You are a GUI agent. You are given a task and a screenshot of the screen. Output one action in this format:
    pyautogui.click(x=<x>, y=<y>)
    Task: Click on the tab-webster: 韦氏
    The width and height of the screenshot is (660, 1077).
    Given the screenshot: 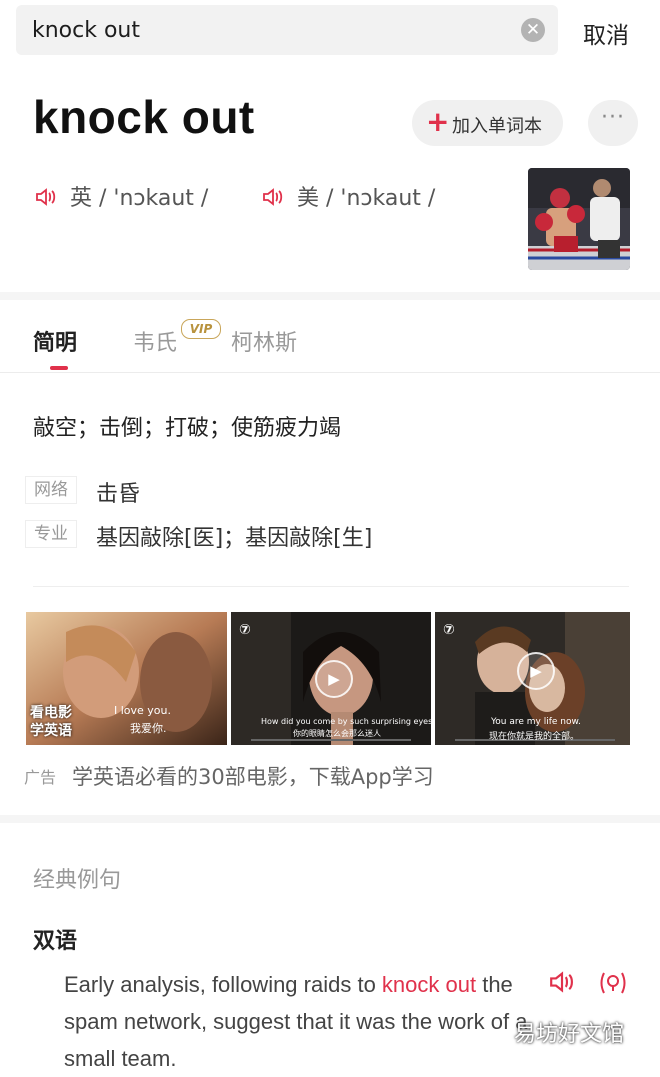 What is the action you would take?
    pyautogui.click(x=155, y=341)
    